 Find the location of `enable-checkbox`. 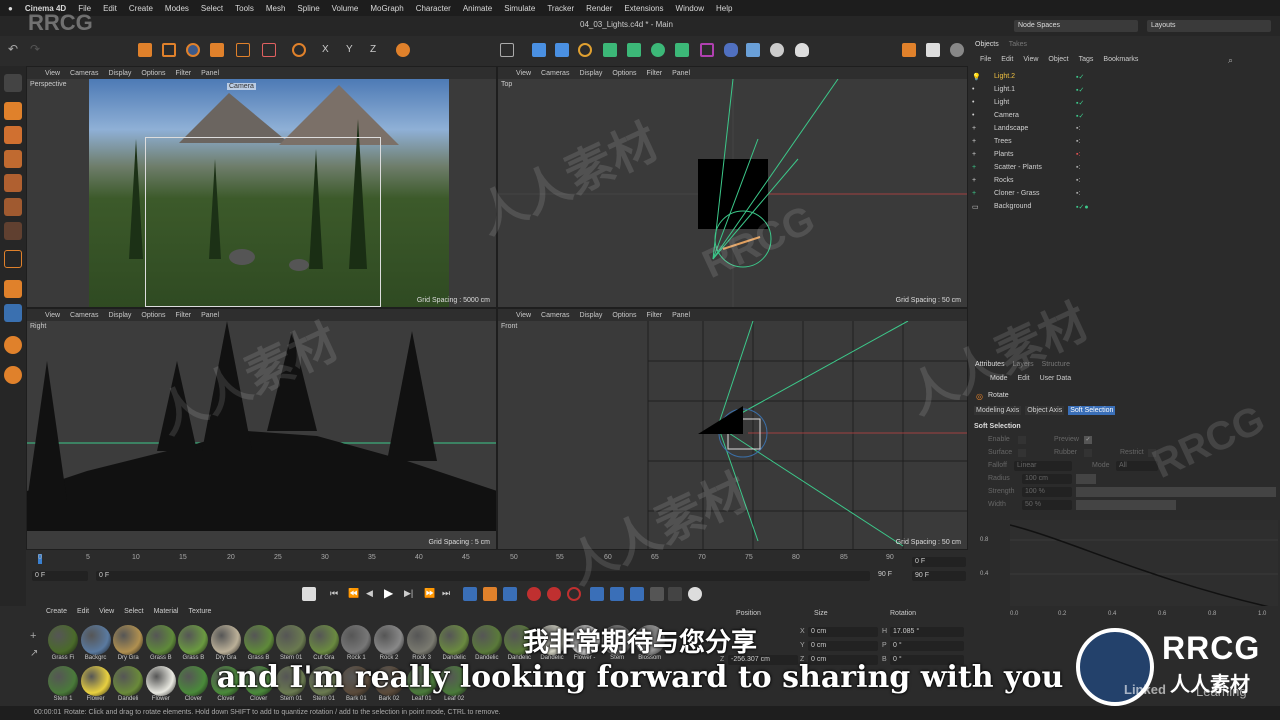

enable-checkbox is located at coordinates (1022, 440).